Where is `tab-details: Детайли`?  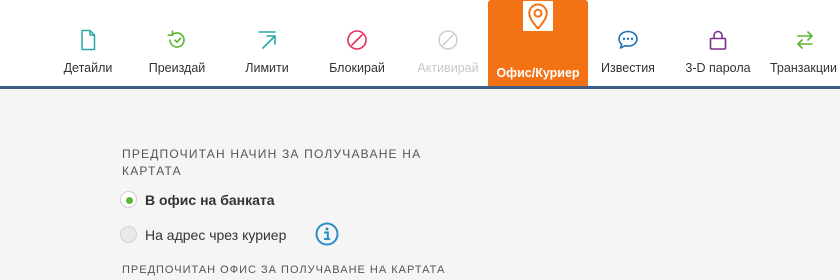 tab-details: Детайли is located at coordinates (88, 43).